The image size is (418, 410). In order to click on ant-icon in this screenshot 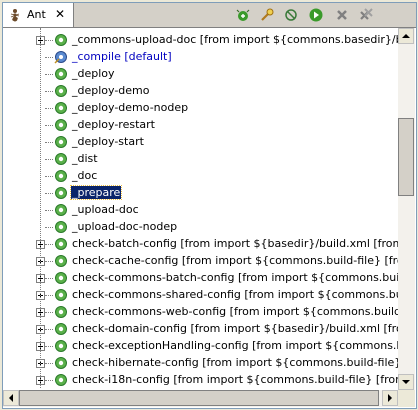, I will do `click(15, 16)`.